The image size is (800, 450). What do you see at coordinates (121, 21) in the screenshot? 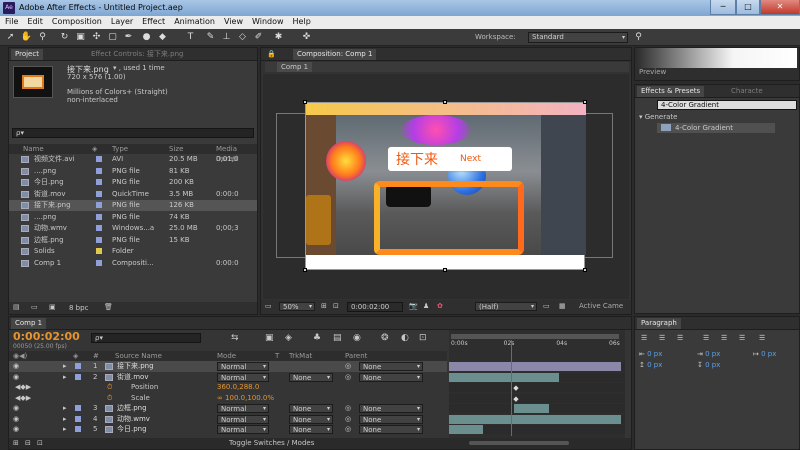
I see `menu-layer: Layer` at bounding box center [121, 21].